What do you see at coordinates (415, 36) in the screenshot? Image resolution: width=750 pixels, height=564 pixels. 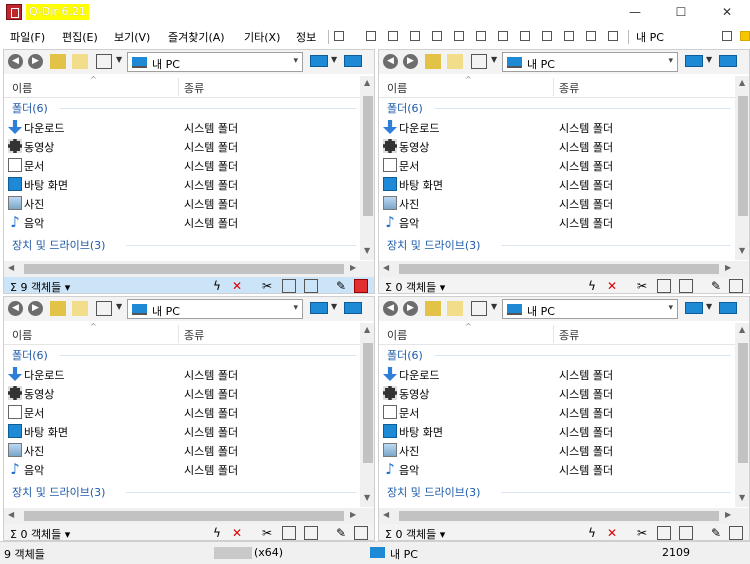 I see `layout-3-icon` at bounding box center [415, 36].